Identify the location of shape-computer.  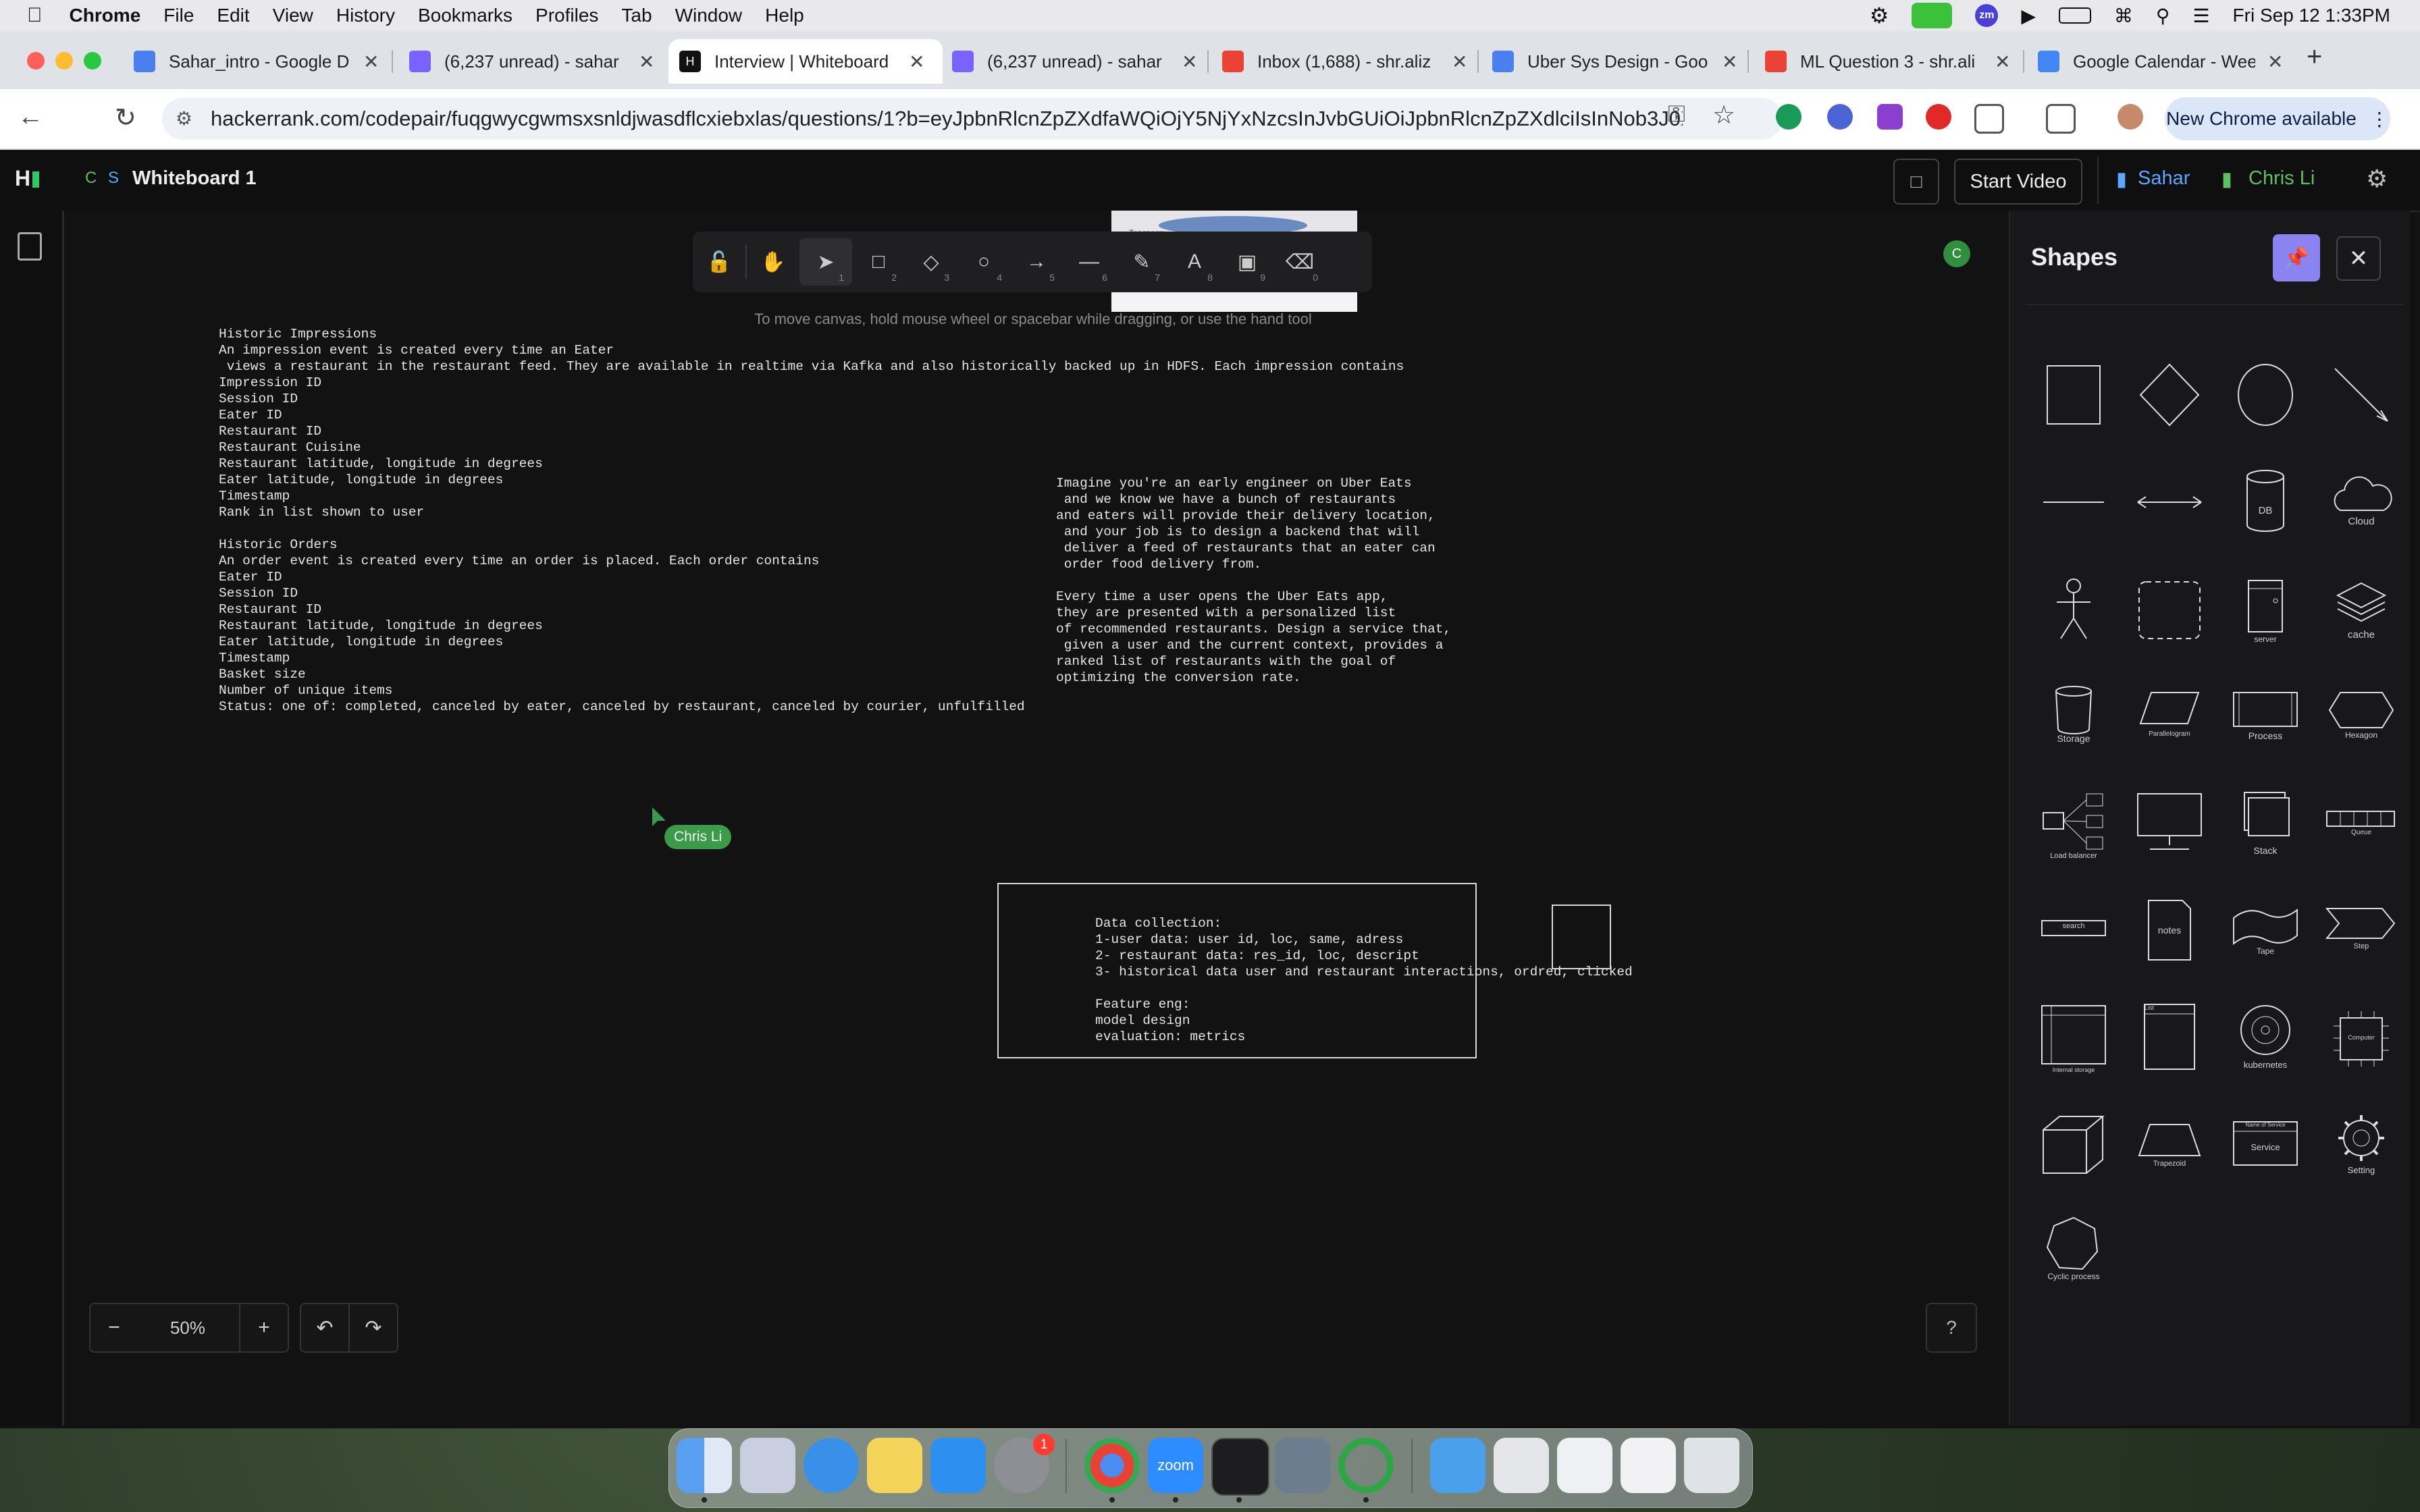
(2169, 827).